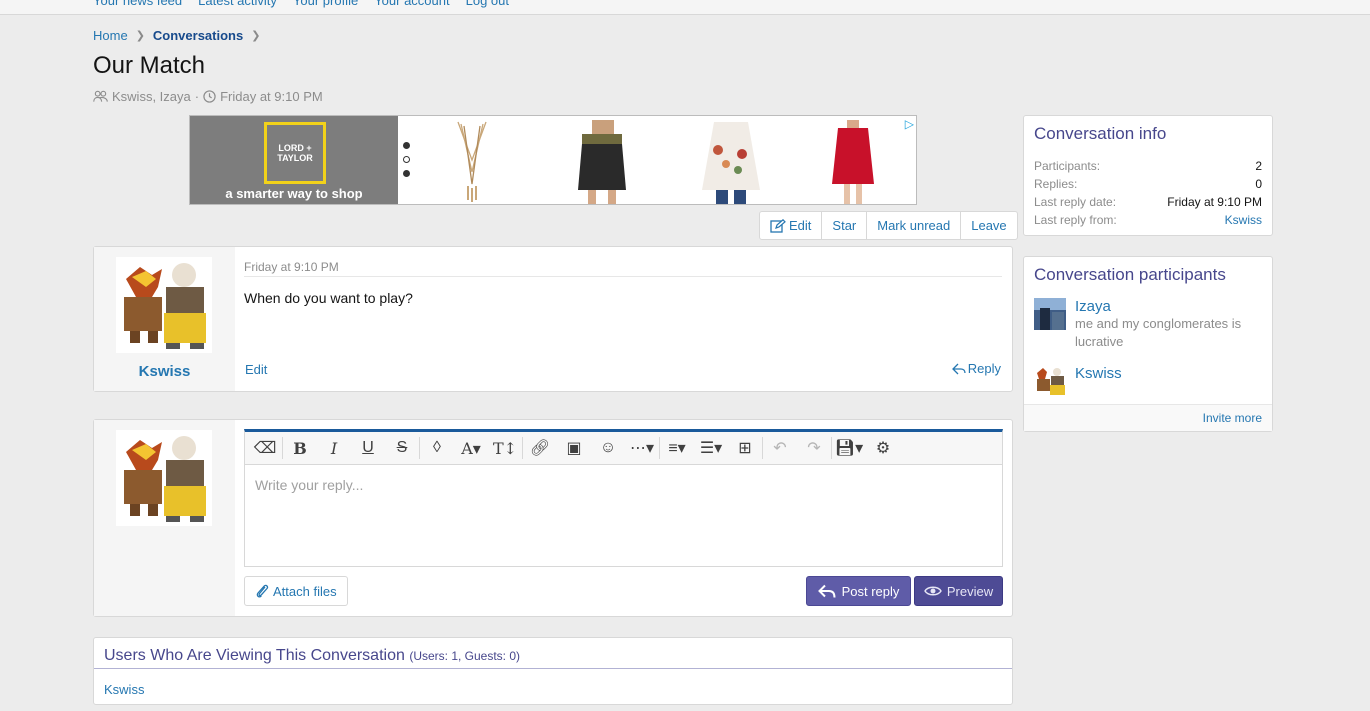 The width and height of the screenshot is (1370, 711). Describe the element at coordinates (325, 4) in the screenshot. I see `nav-link-profile: Your profile` at that location.